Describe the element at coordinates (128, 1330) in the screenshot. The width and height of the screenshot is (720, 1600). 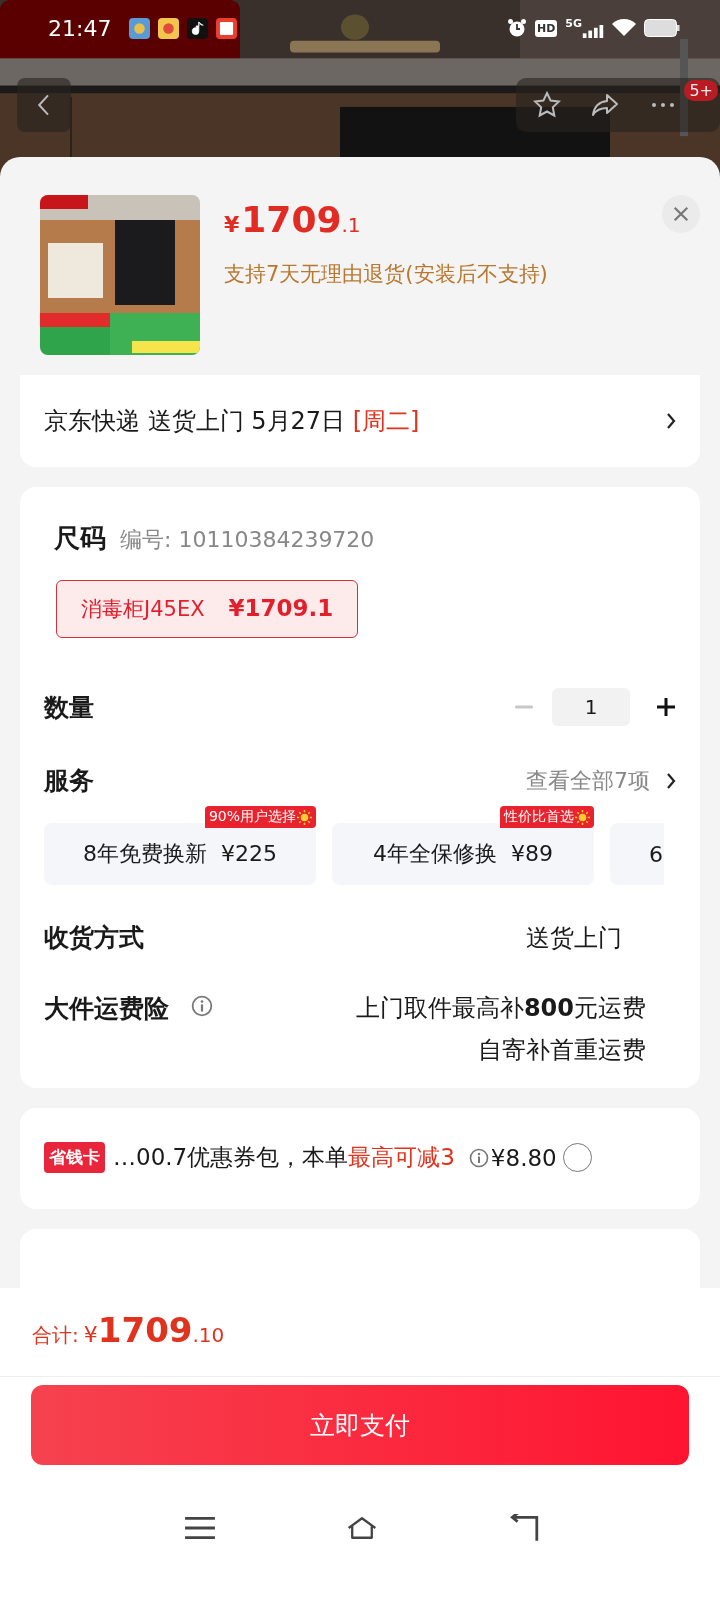
I see `total-price: 合计: ¥1709.10` at that location.